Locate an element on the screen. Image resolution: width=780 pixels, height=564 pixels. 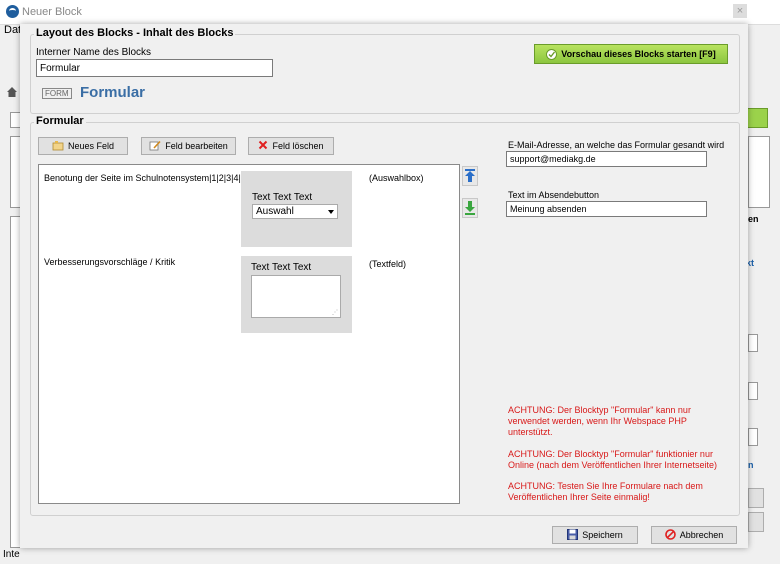
arrow-down-icon is located at coordinates (470, 208).